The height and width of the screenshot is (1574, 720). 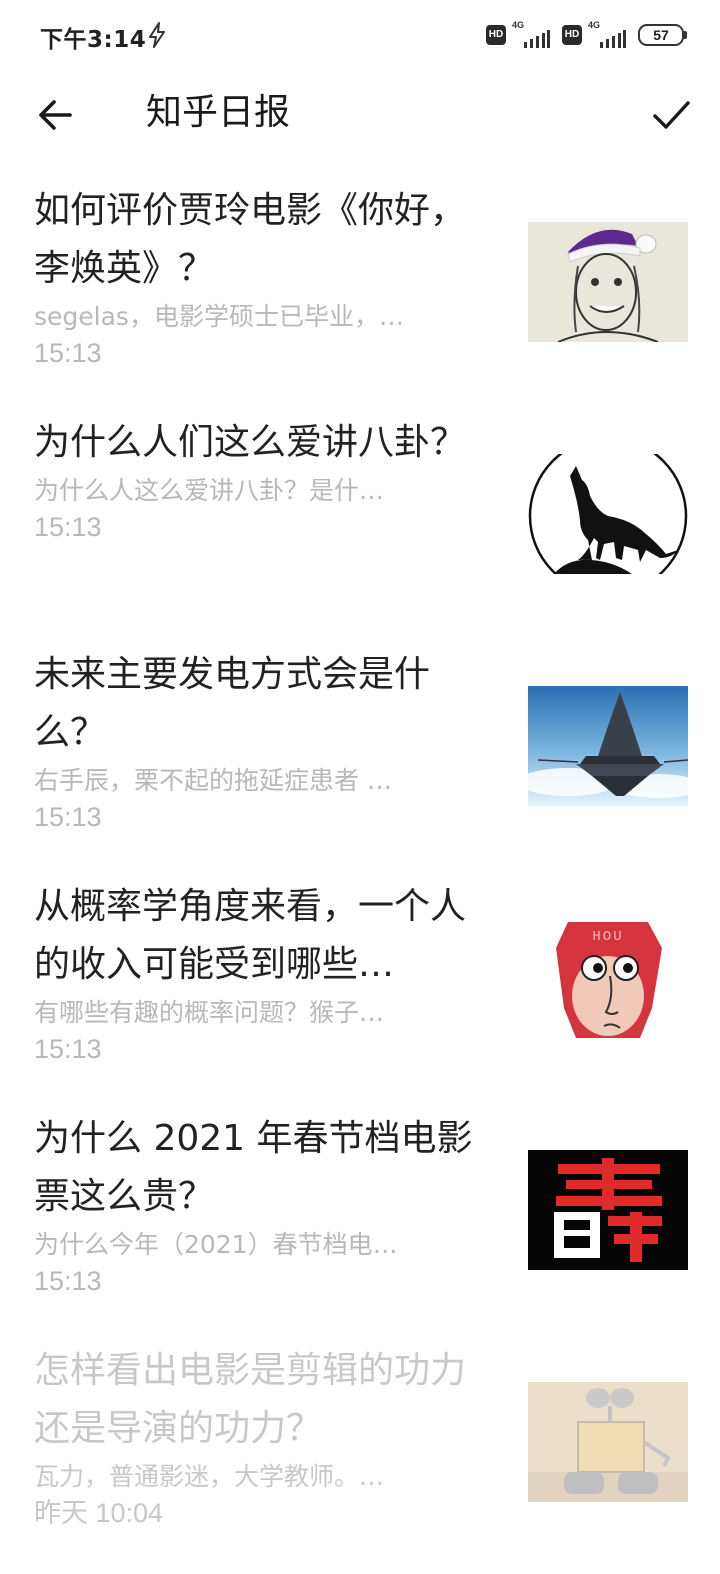 I want to click on story-title: 为什么人们这么爱讲八卦？, so click(x=250, y=442).